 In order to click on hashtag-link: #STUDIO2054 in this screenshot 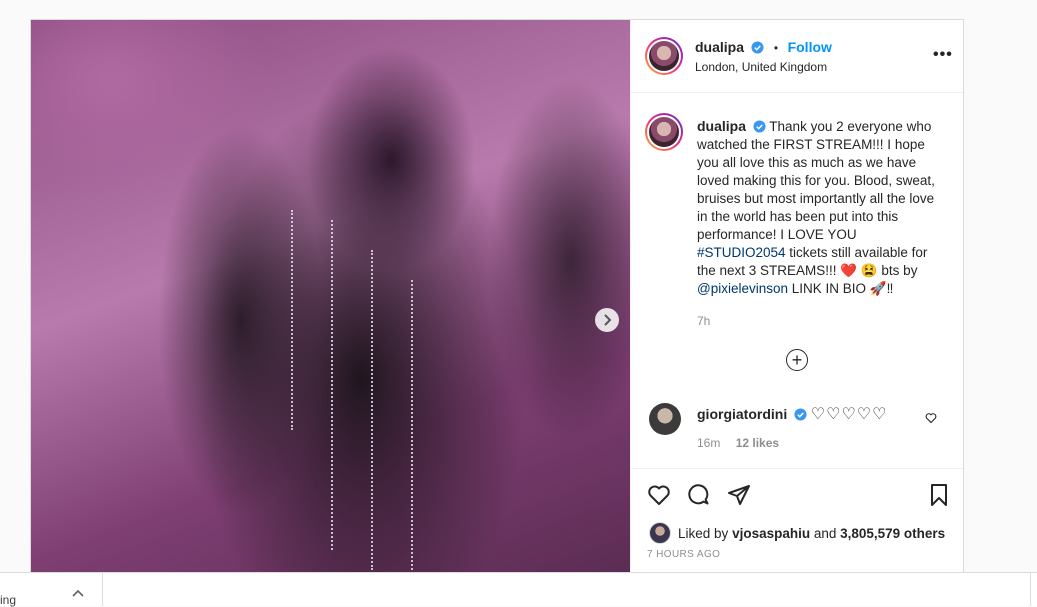, I will do `click(741, 252)`.